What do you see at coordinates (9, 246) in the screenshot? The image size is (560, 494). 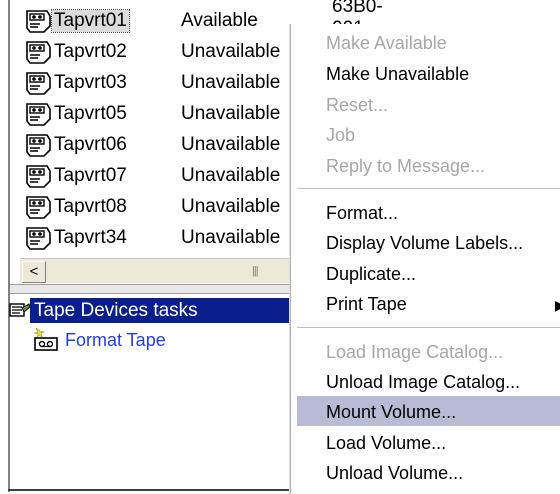 I see `window-left-border` at bounding box center [9, 246].